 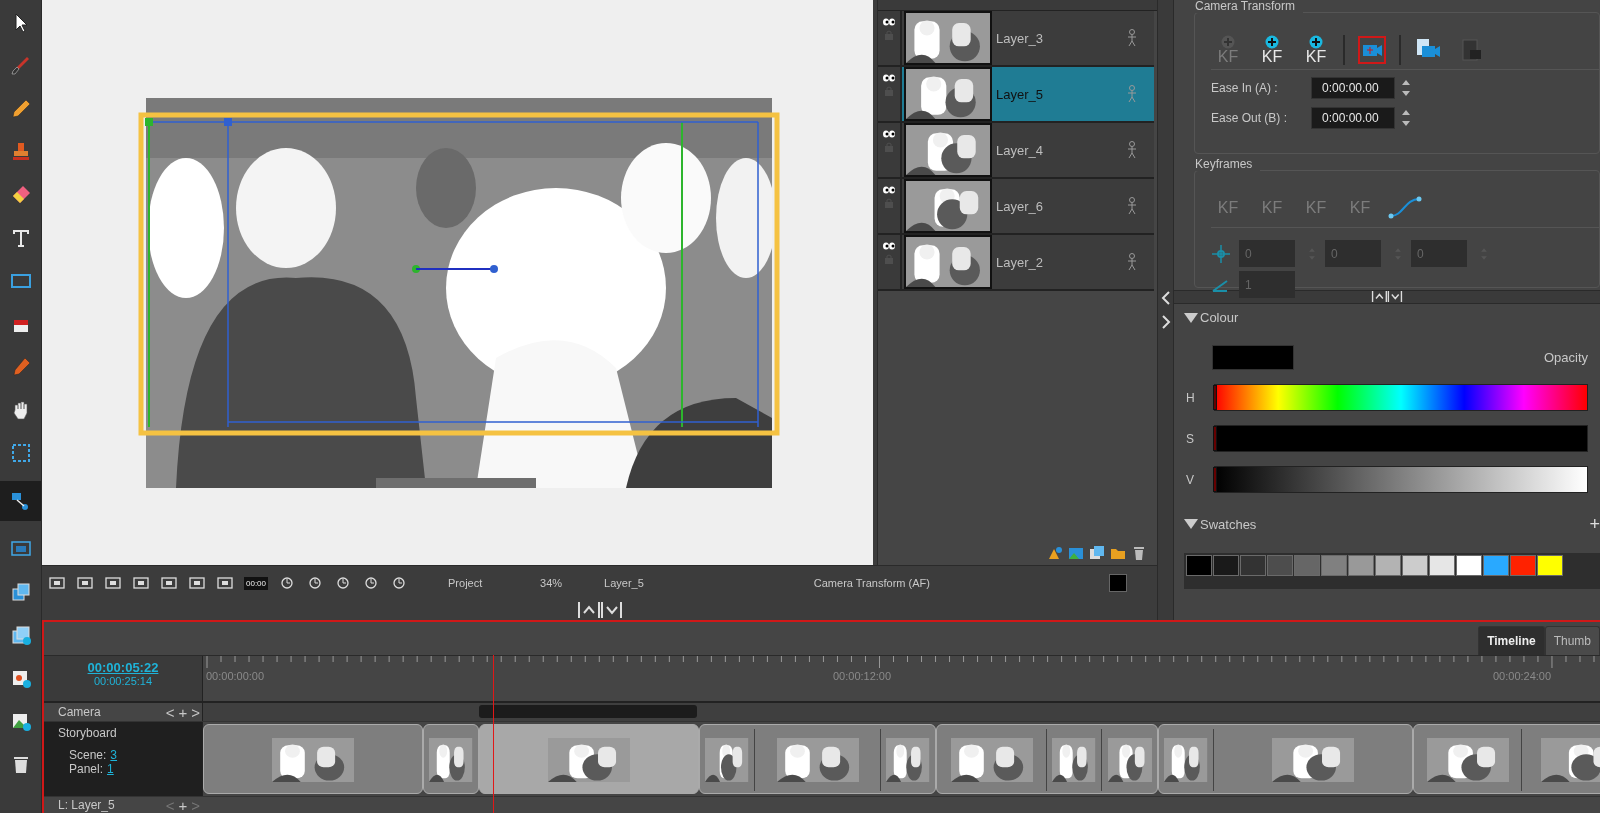 I want to click on shapes-icon, so click(x=1055, y=553).